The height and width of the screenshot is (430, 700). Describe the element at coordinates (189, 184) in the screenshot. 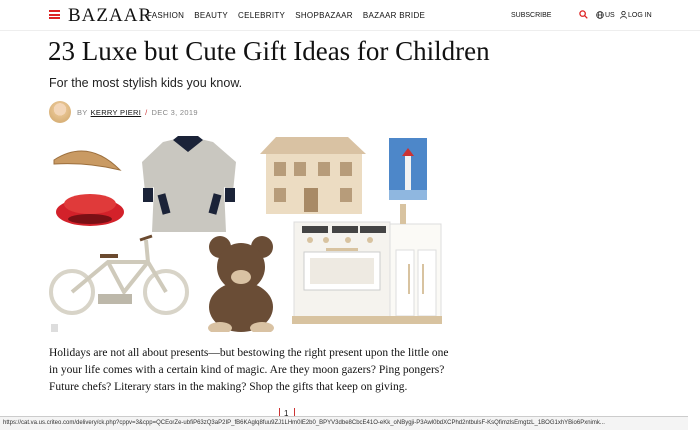

I see `monogram-coat-product` at that location.